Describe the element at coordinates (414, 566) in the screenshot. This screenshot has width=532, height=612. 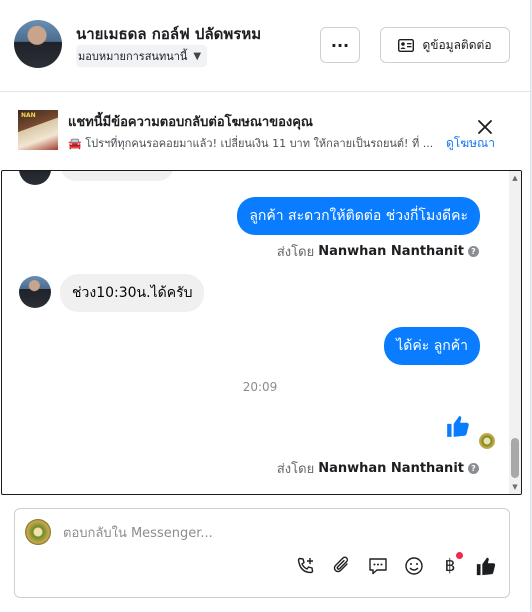
I see `emoji-icon` at that location.